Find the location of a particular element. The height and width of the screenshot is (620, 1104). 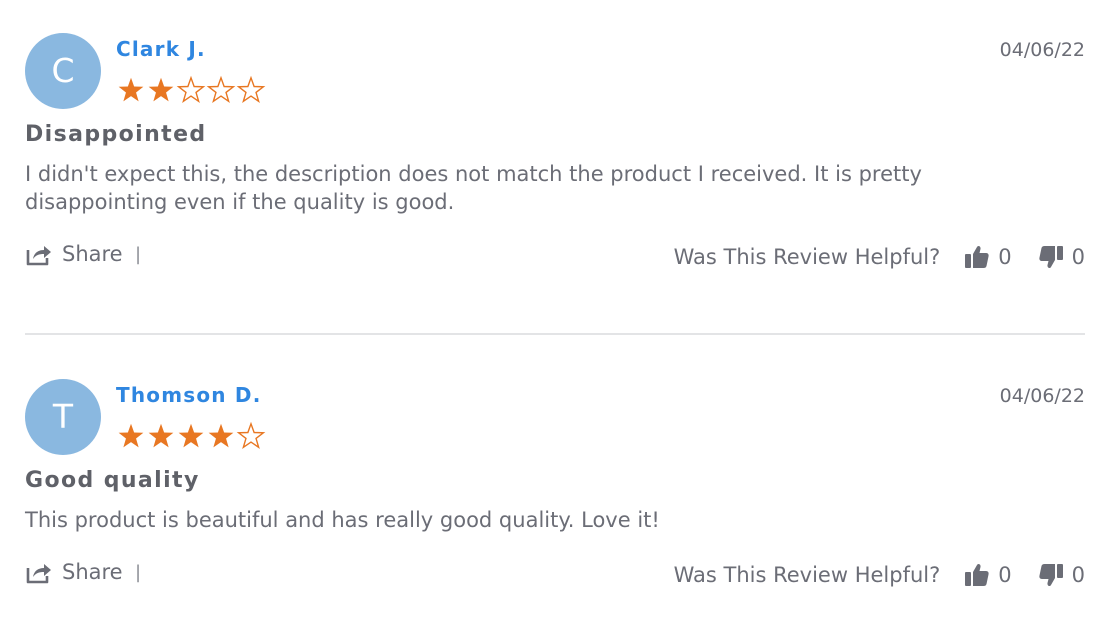

avatar: C is located at coordinates (63, 71).